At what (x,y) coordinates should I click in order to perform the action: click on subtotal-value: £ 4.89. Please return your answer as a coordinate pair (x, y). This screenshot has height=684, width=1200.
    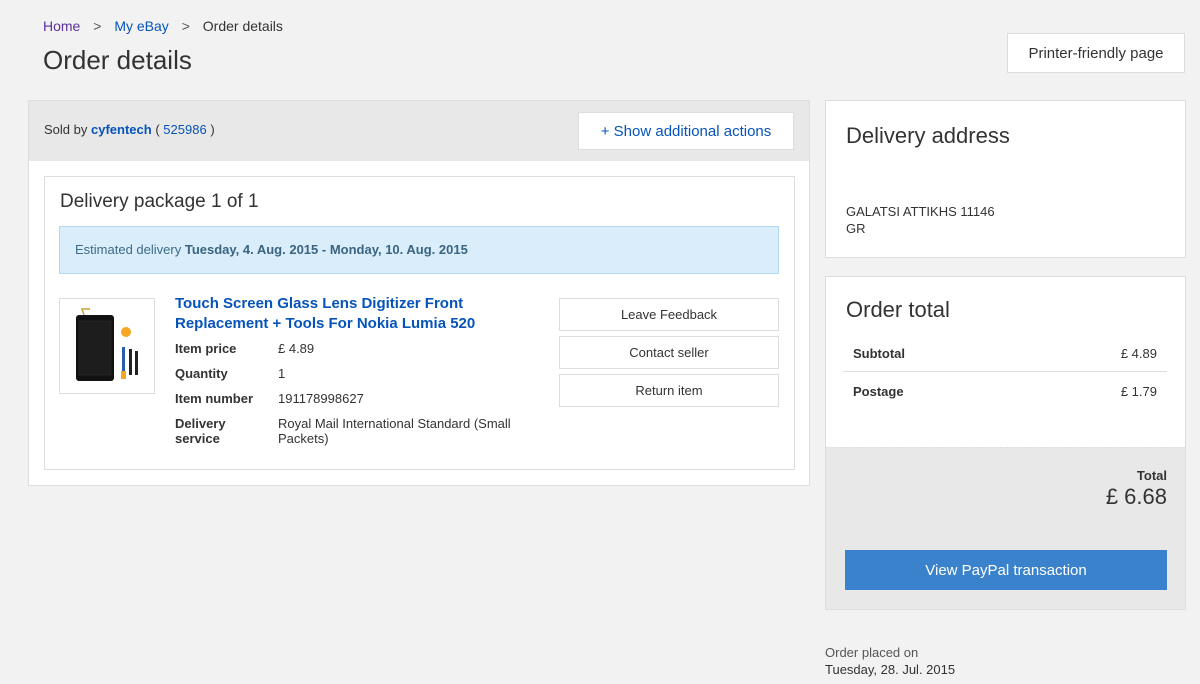
    Looking at the image, I should click on (1138, 353).